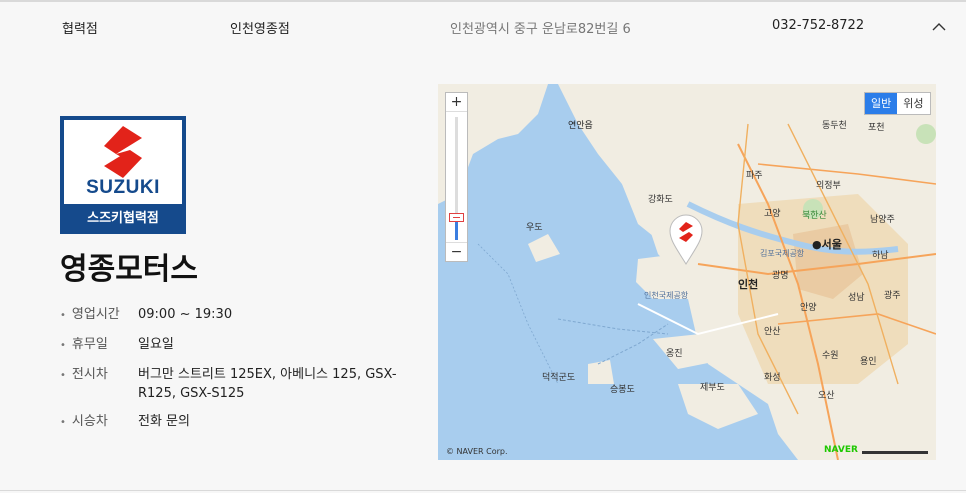 The height and width of the screenshot is (493, 966). I want to click on map-label-hwaseong: 화성, so click(772, 378).